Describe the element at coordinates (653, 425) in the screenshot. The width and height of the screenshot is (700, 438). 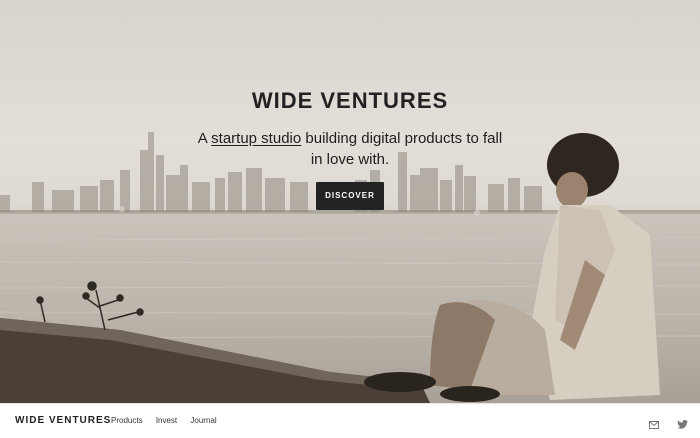
I see `mail-icon` at that location.